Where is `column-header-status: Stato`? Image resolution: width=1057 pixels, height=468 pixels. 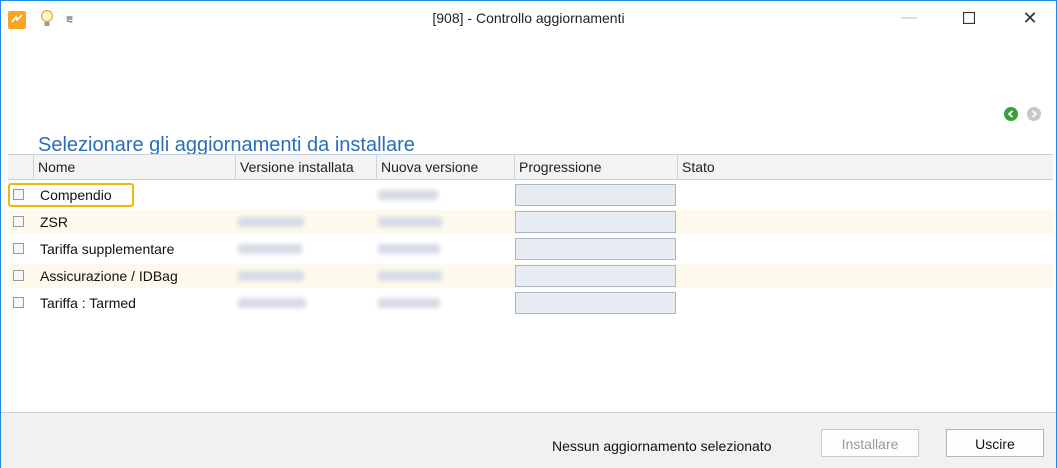
column-header-status: Stato is located at coordinates (865, 167).